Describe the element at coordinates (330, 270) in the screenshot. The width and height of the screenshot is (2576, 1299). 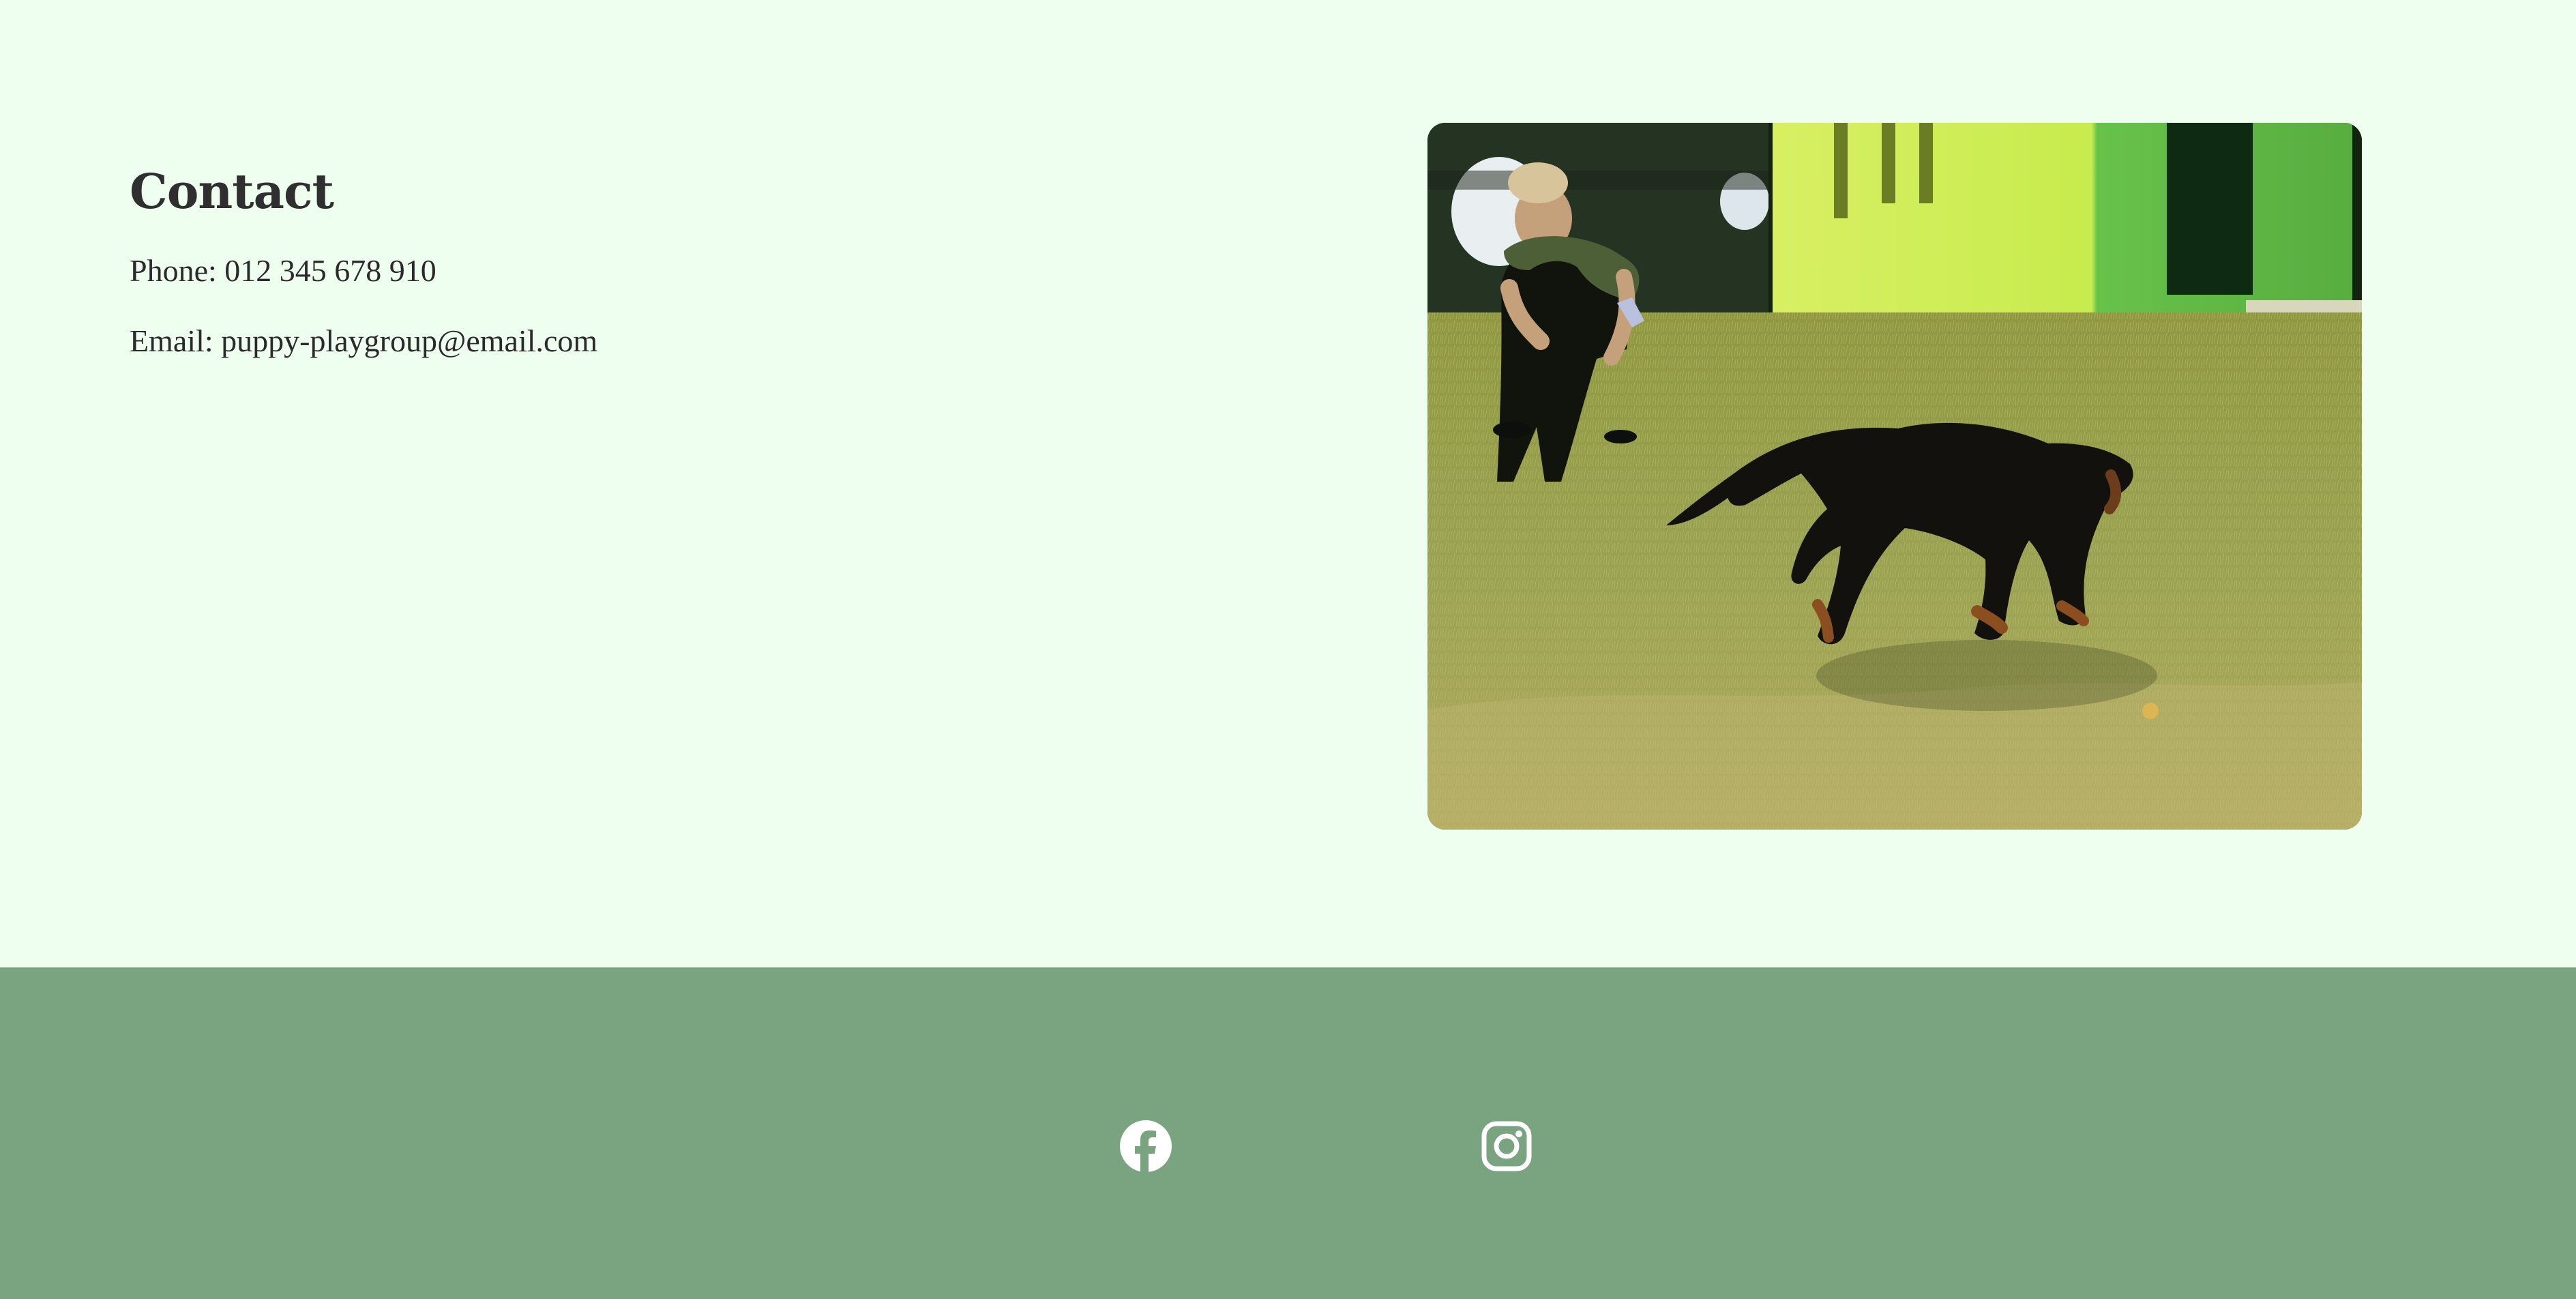
I see `phone-link: 012 345 678 910` at that location.